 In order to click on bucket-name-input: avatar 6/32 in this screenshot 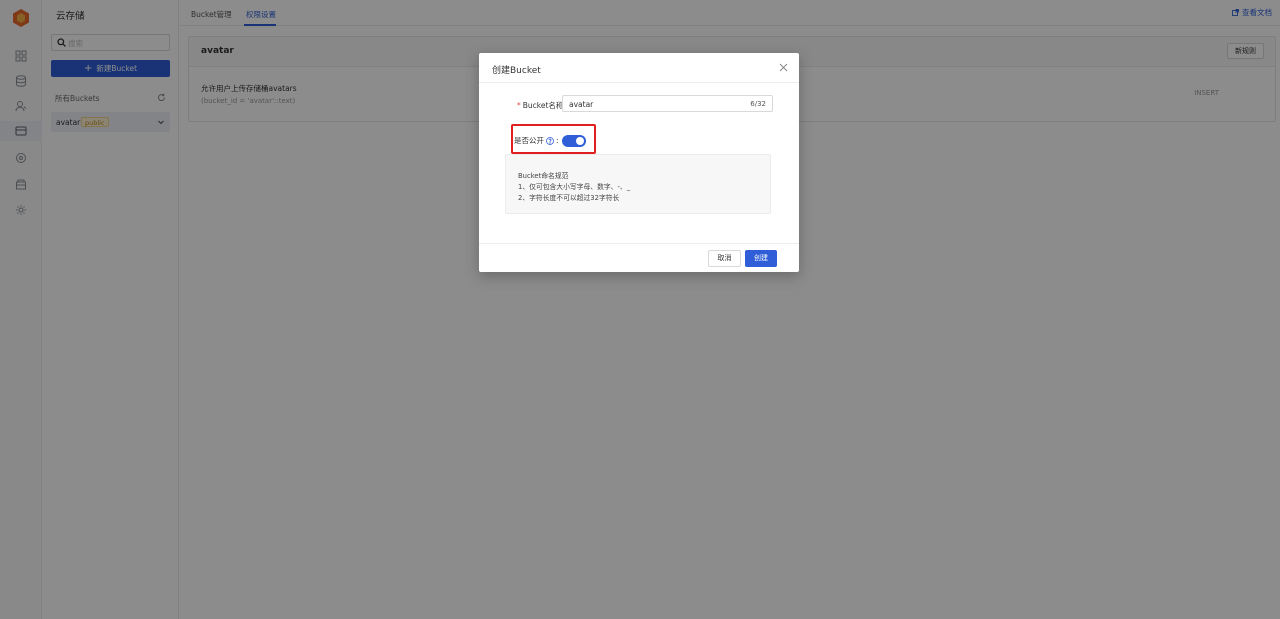, I will do `click(667, 103)`.